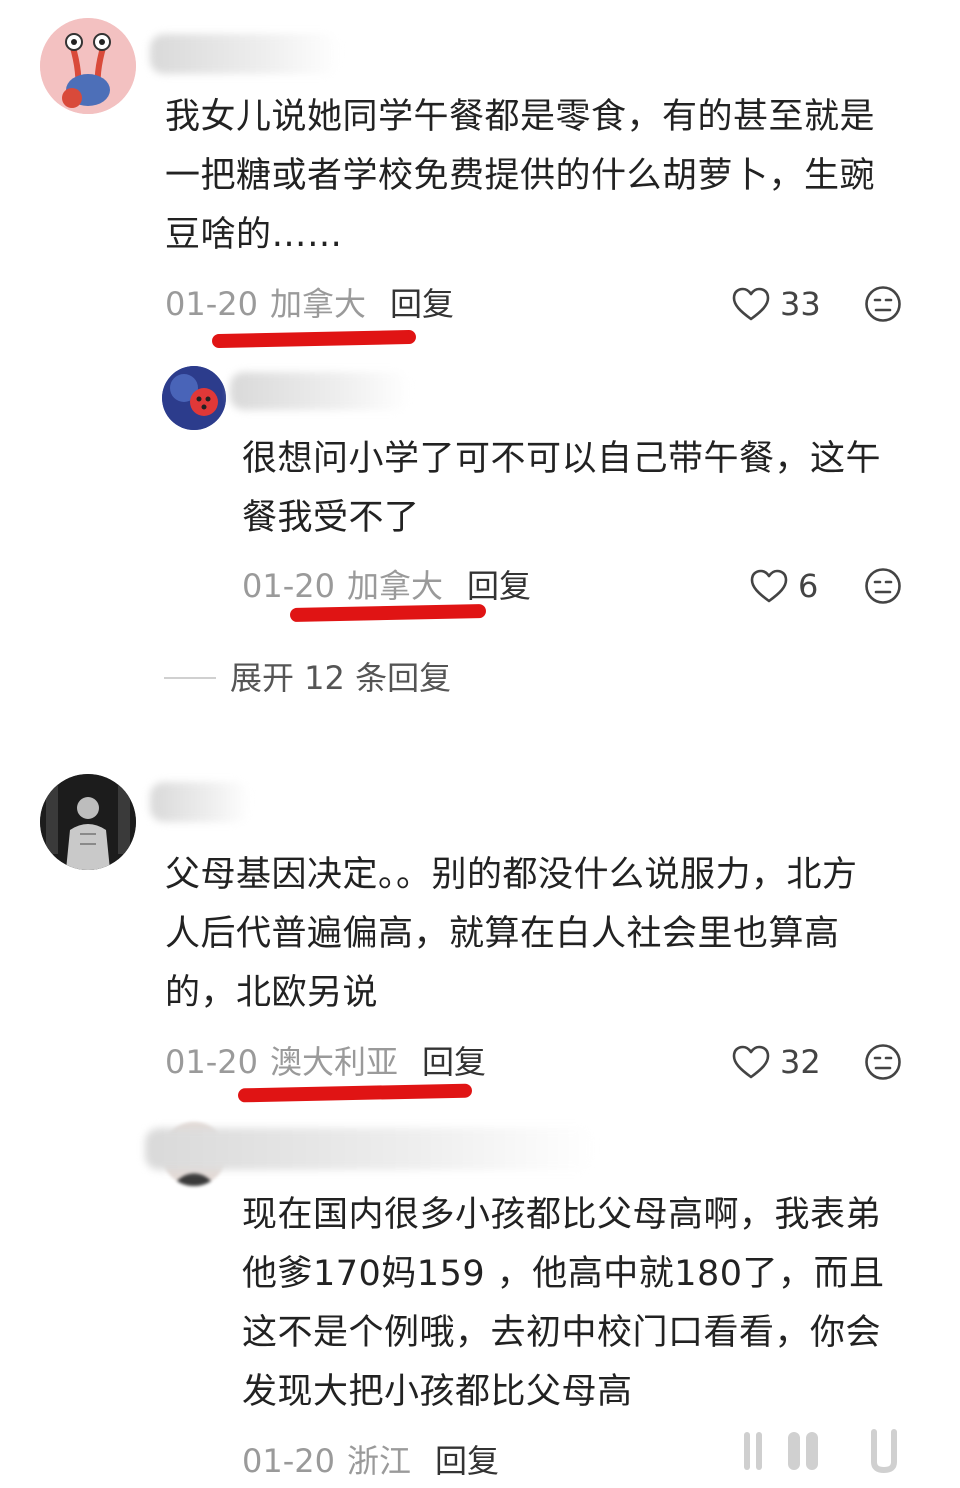 The height and width of the screenshot is (1488, 960). What do you see at coordinates (317, 304) in the screenshot?
I see `comment-location: 加拿大` at bounding box center [317, 304].